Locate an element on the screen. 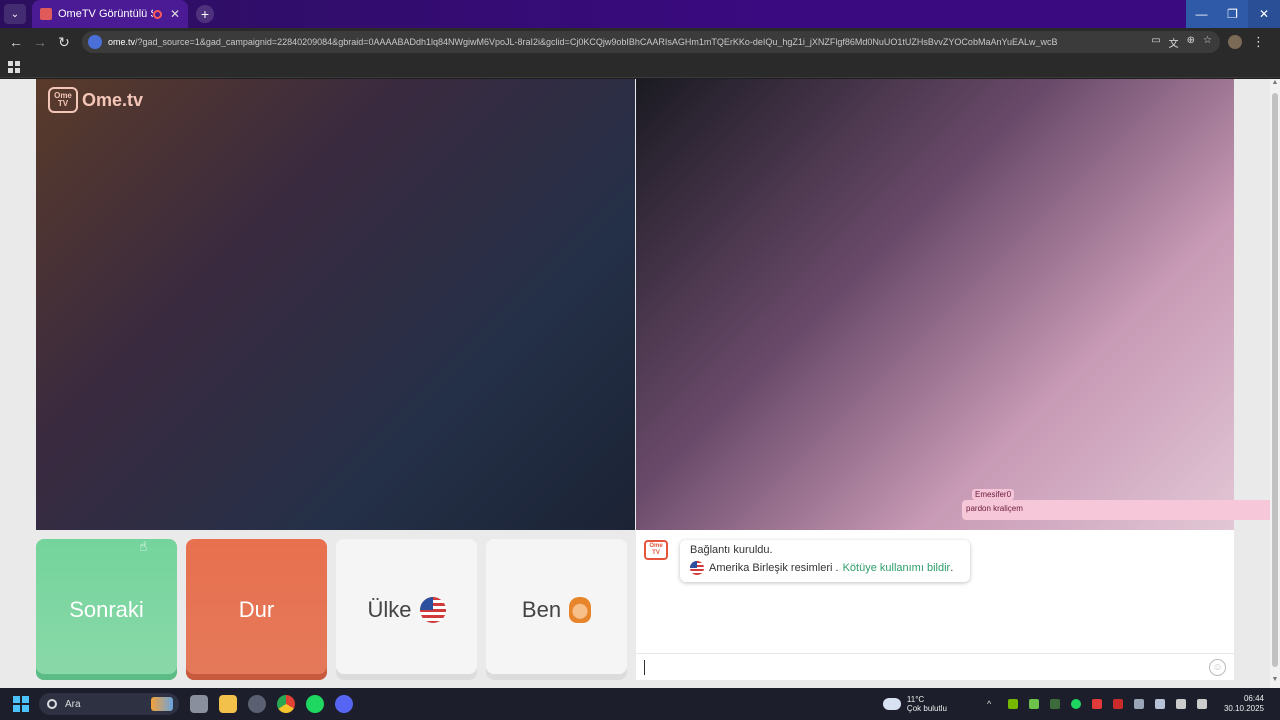 This screenshot has width=1280, height=720. logo-tv-icon: Ome TV is located at coordinates (63, 100).